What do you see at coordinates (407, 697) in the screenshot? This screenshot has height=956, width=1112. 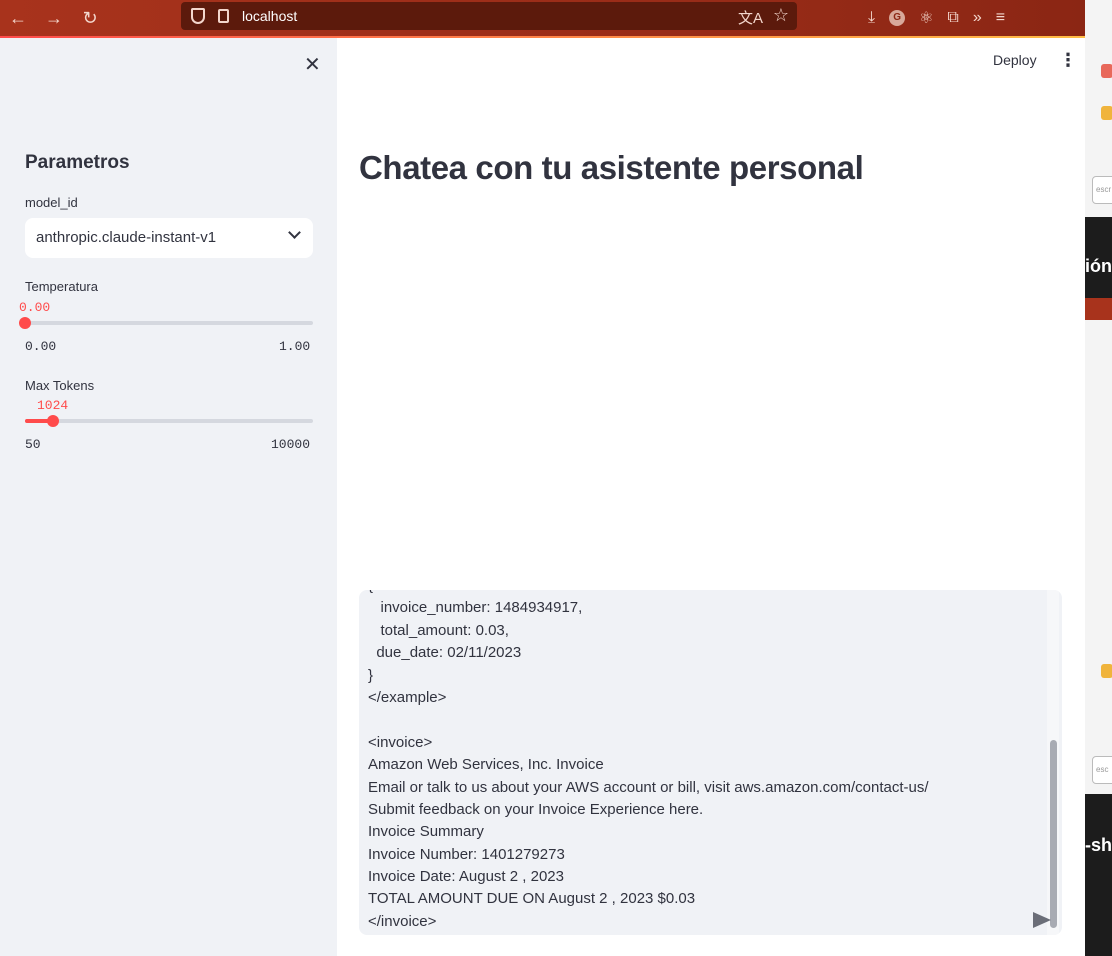 I see `chat-input-line: </example>` at bounding box center [407, 697].